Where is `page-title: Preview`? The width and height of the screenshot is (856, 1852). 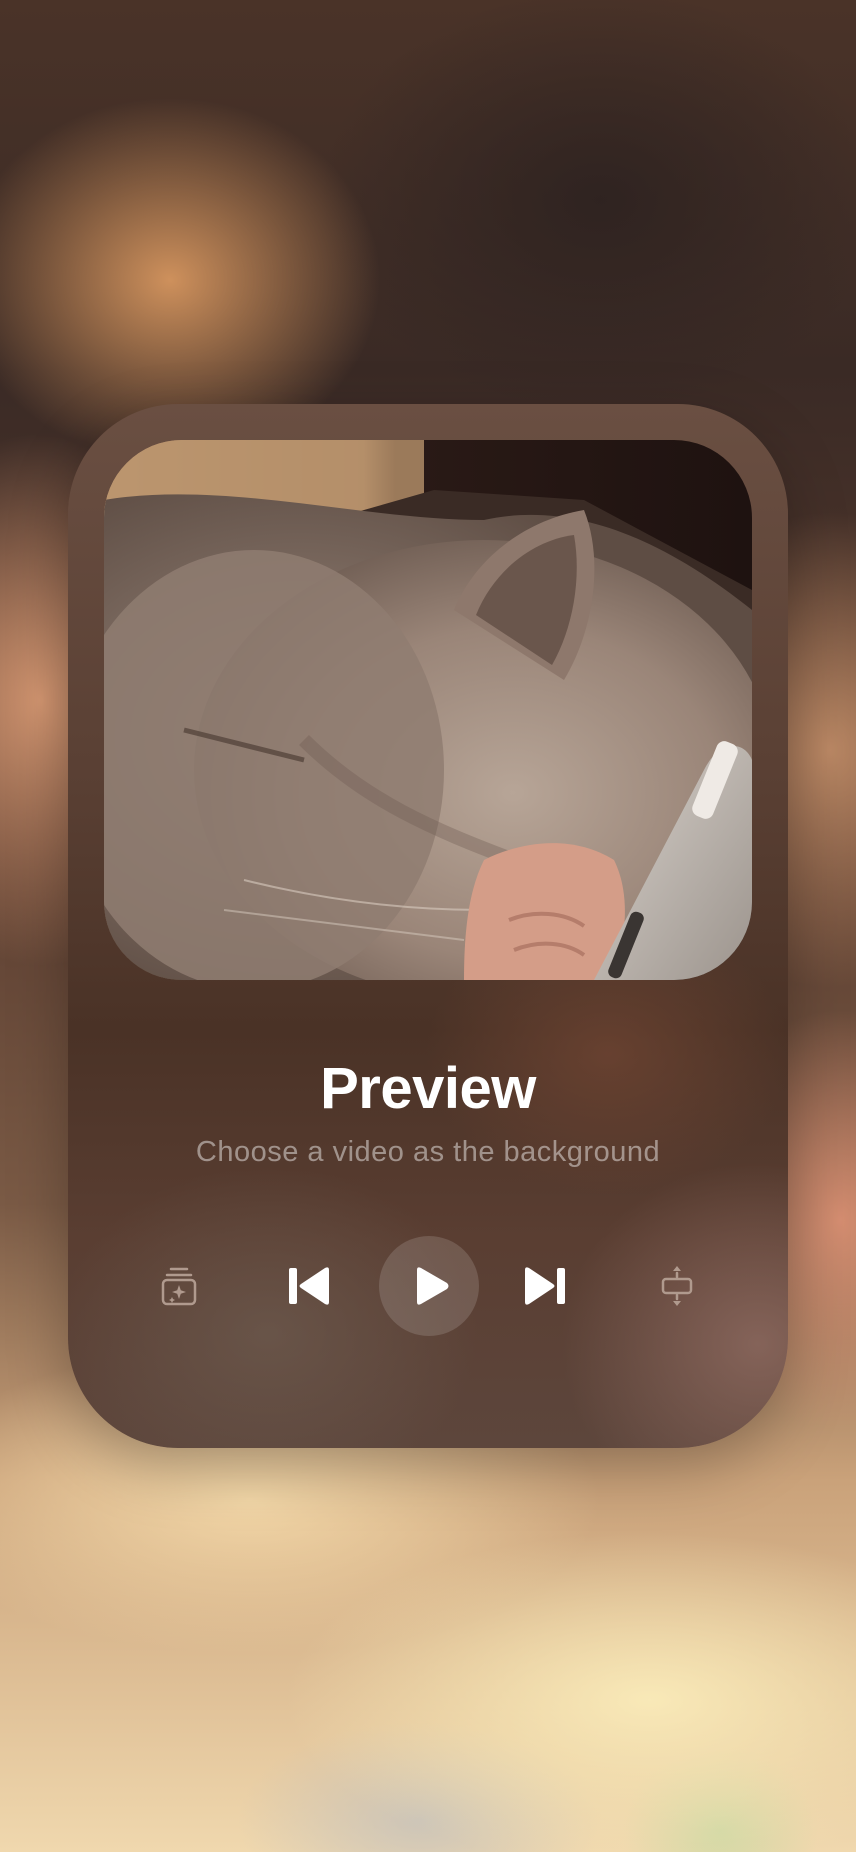
page-title: Preview is located at coordinates (428, 1088).